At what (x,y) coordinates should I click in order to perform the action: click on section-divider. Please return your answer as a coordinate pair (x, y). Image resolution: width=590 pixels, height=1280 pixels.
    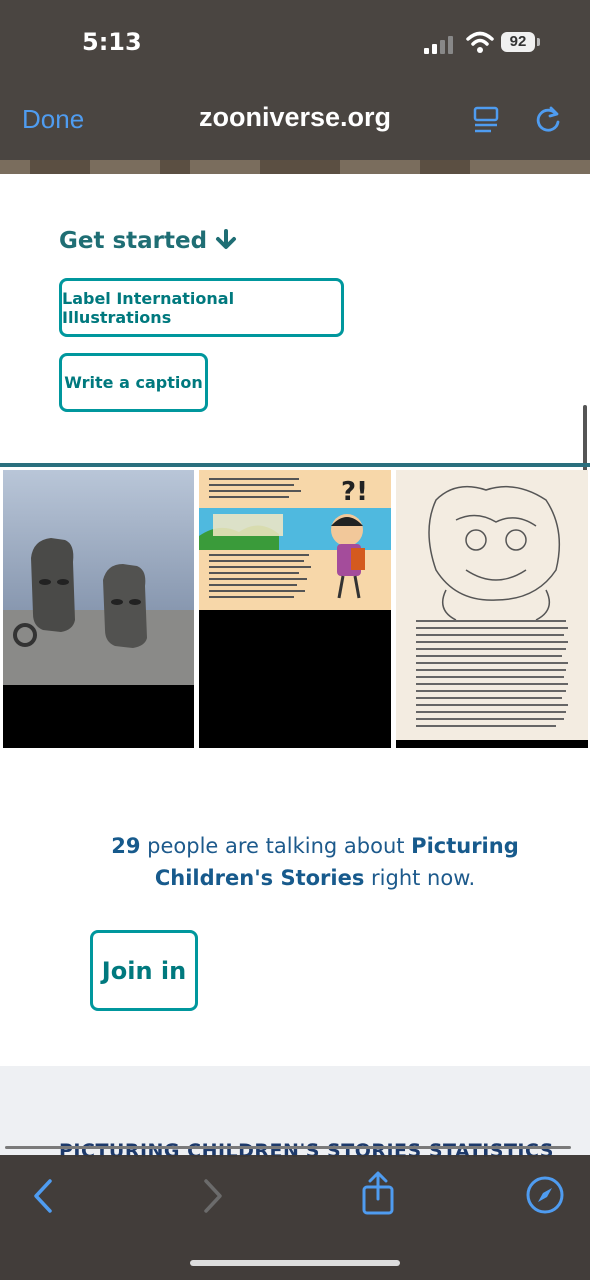
    Looking at the image, I should click on (295, 465).